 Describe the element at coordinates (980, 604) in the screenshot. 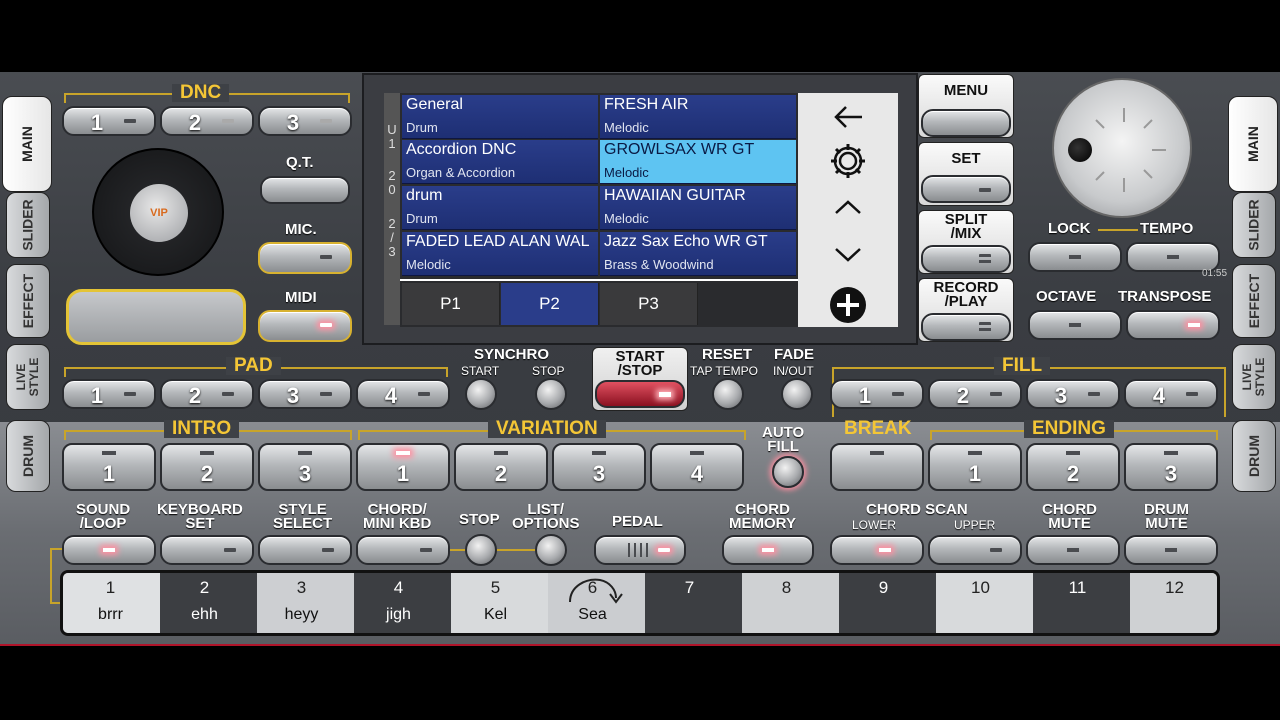

I see `slot-10: 10` at that location.